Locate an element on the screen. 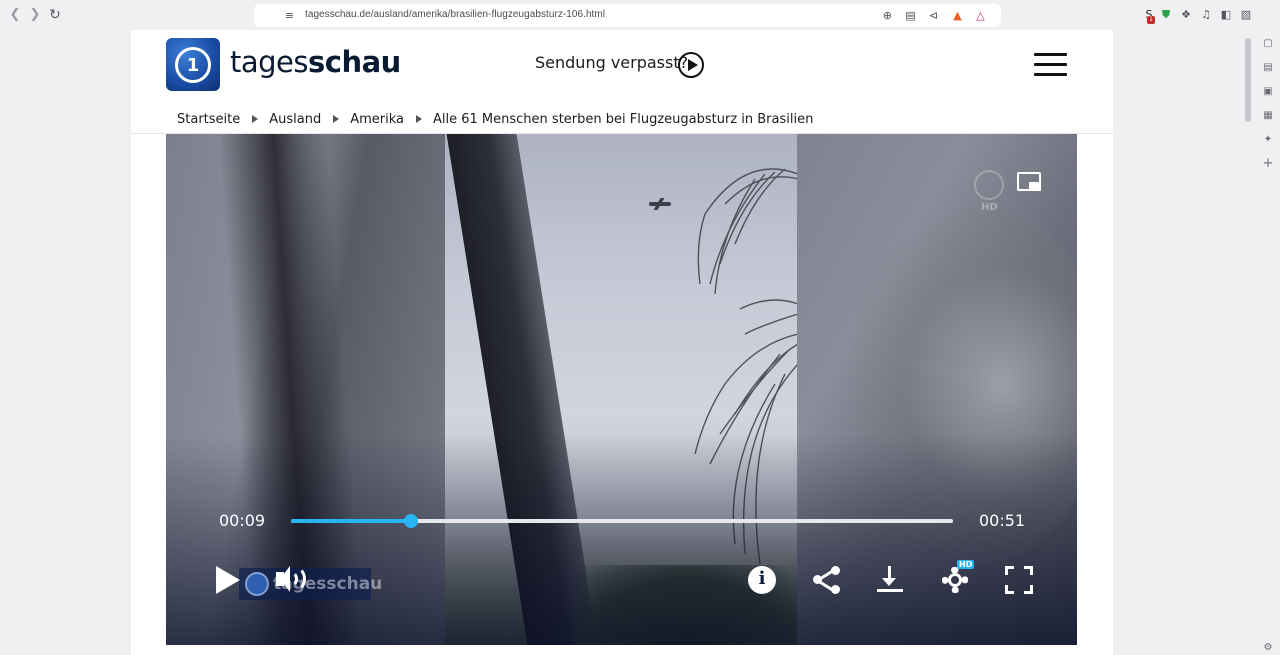 This screenshot has height=655, width=1280. tagesschau-logo: 1 is located at coordinates (193, 64).